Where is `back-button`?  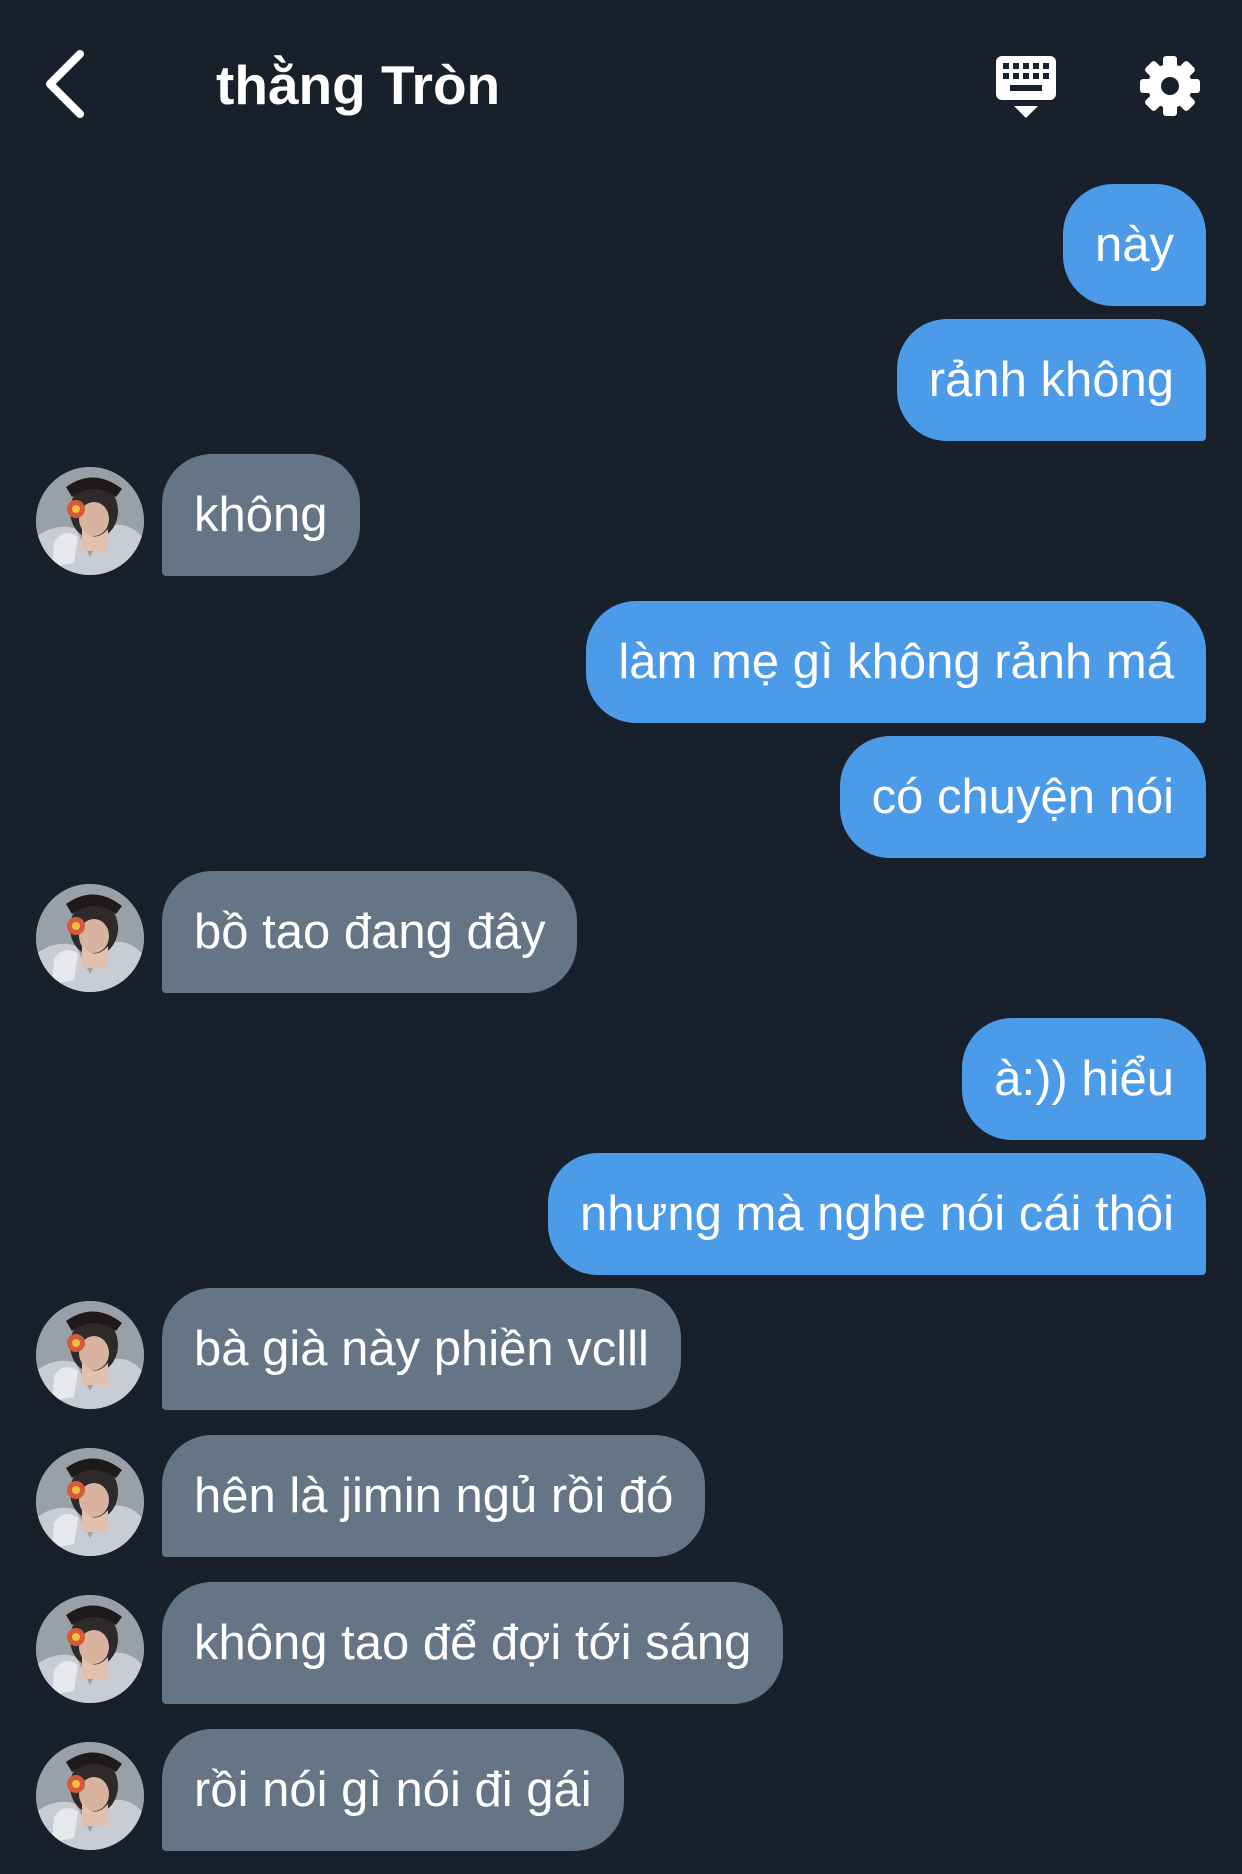 back-button is located at coordinates (68, 84).